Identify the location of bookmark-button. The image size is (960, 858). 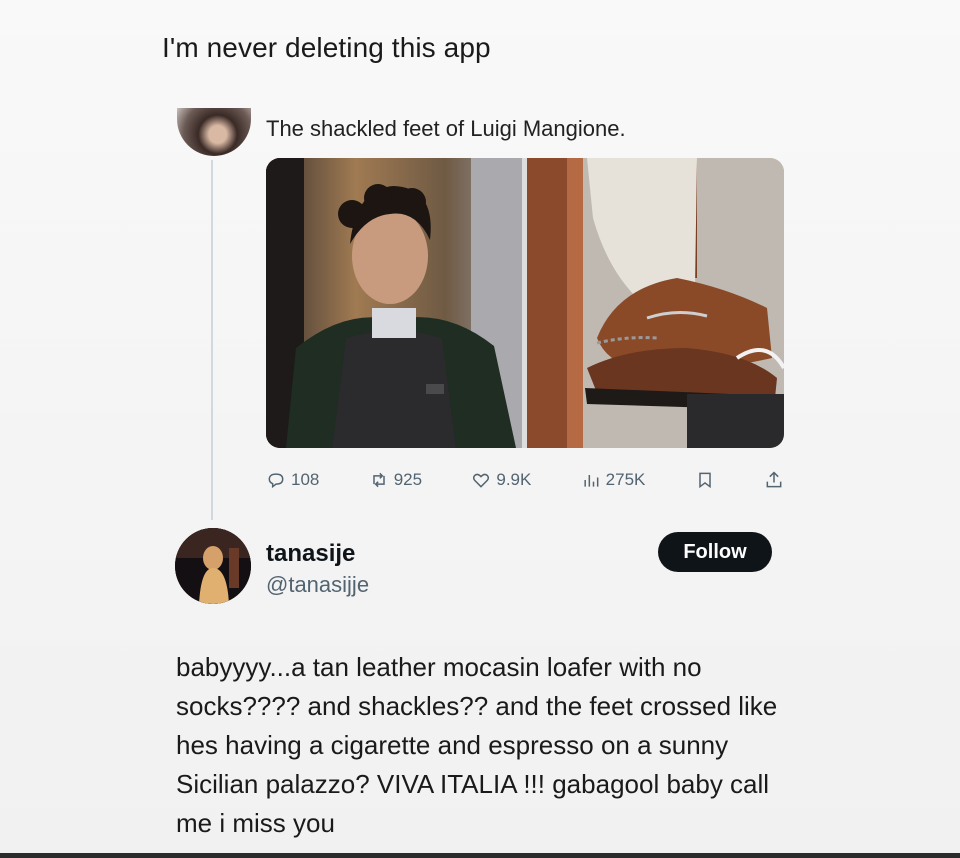
(705, 480).